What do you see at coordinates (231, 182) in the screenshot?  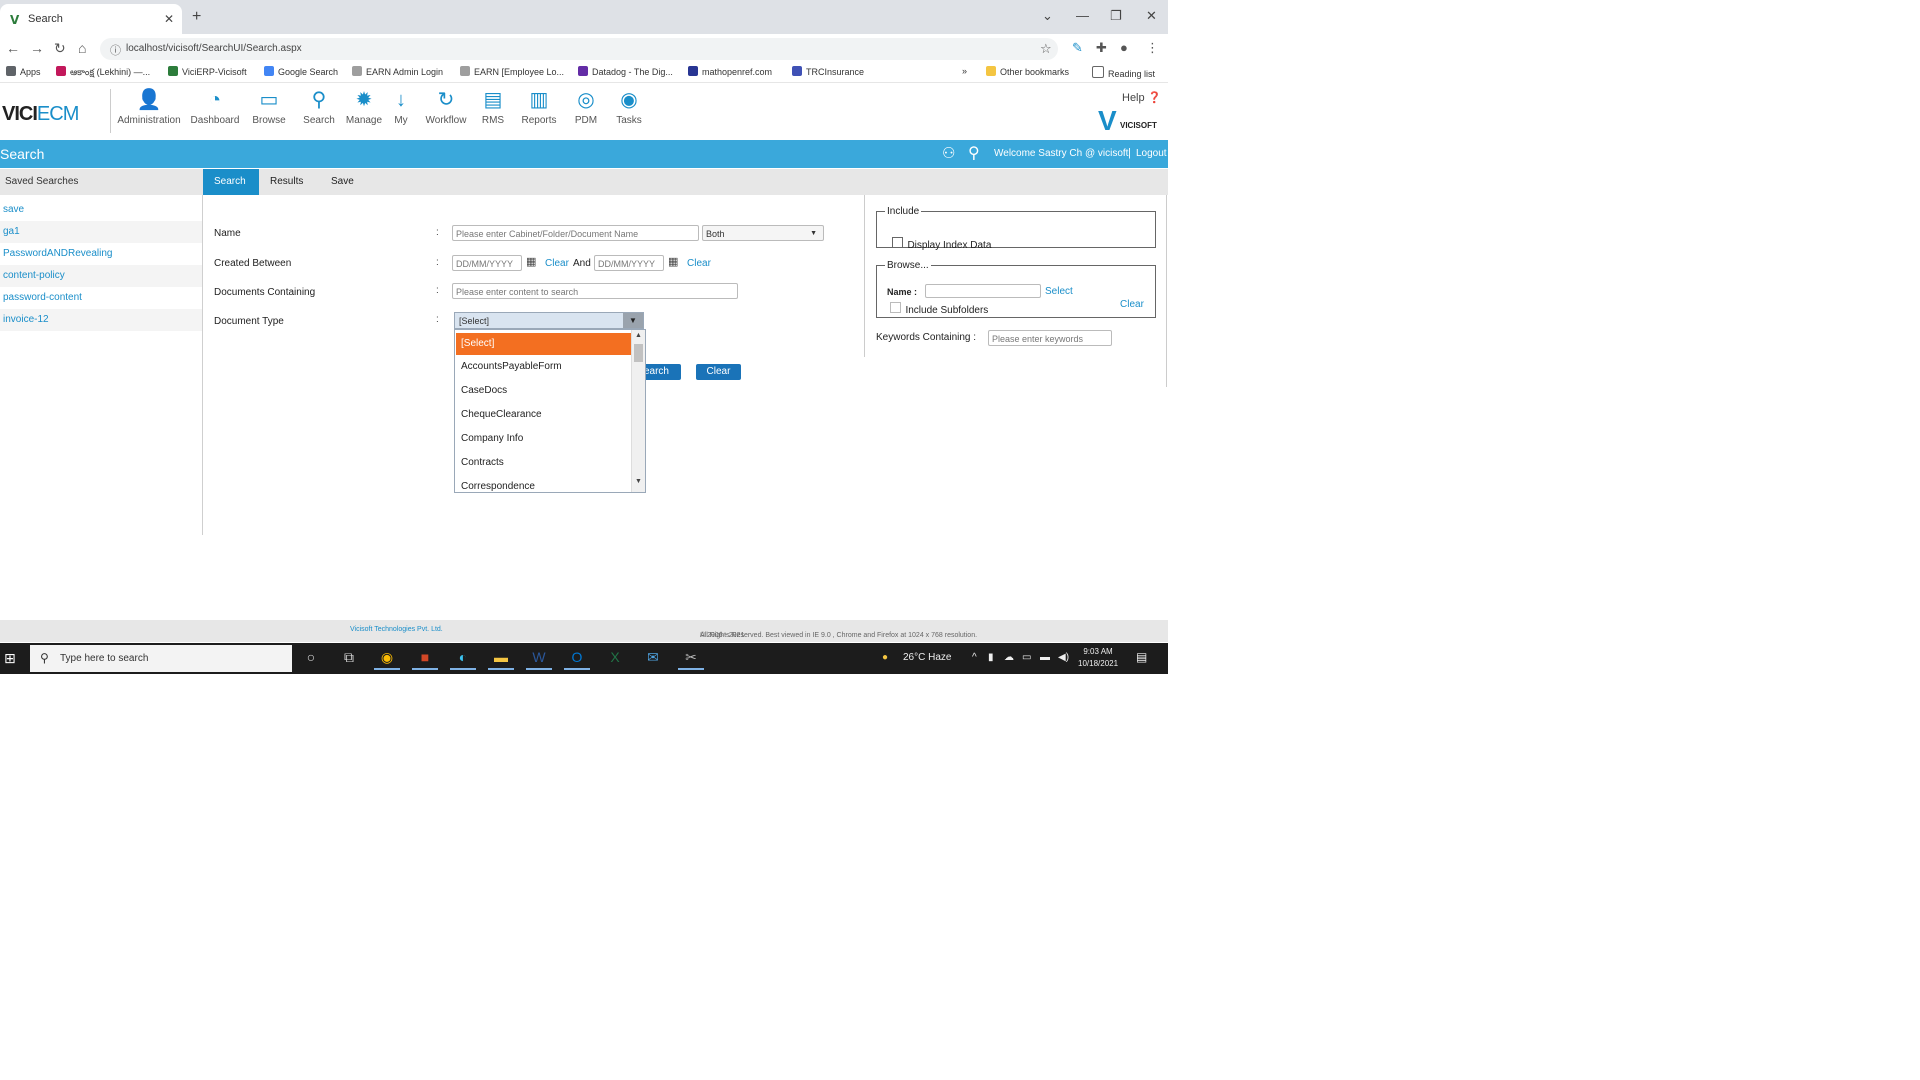 I see `tab-search: Search` at bounding box center [231, 182].